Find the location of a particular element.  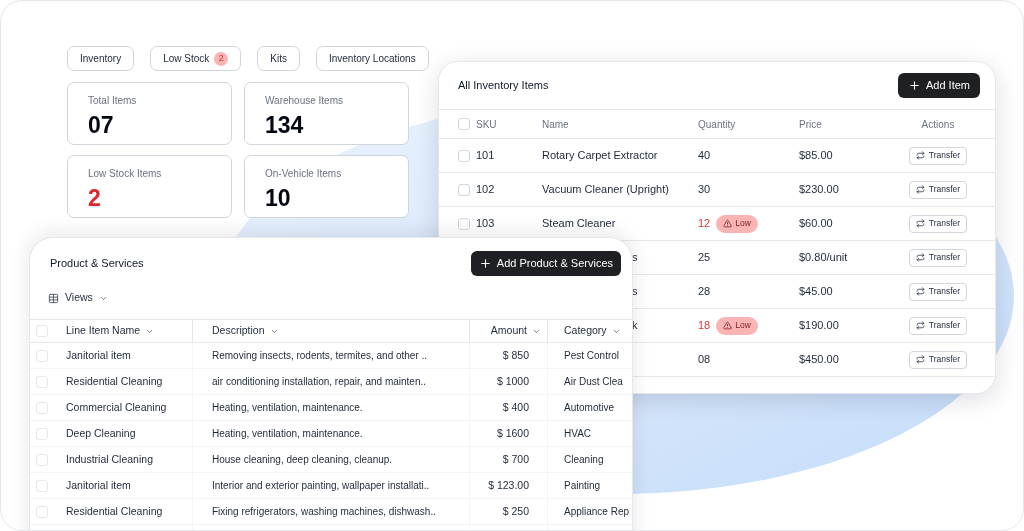

status-label: Low is located at coordinates (743, 223).